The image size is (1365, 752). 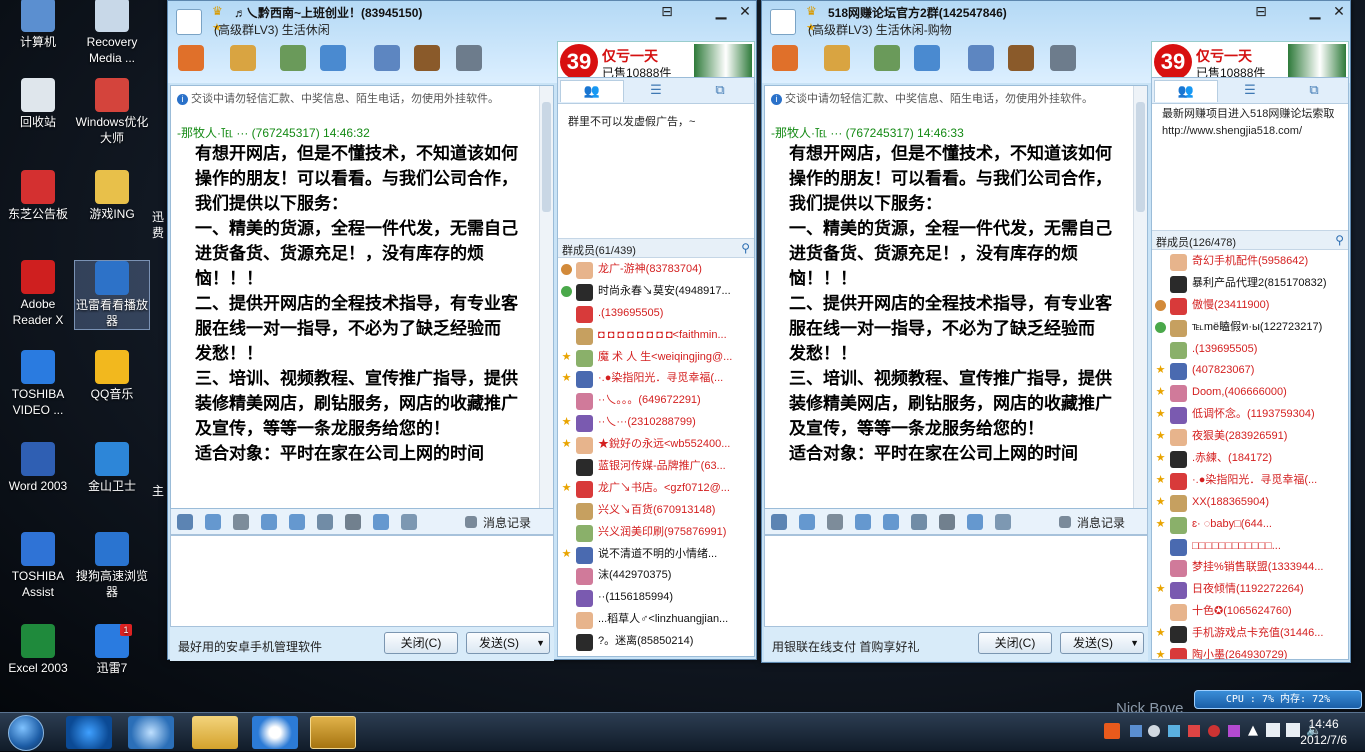 What do you see at coordinates (1194, 731) in the screenshot?
I see `flag-icon` at bounding box center [1194, 731].